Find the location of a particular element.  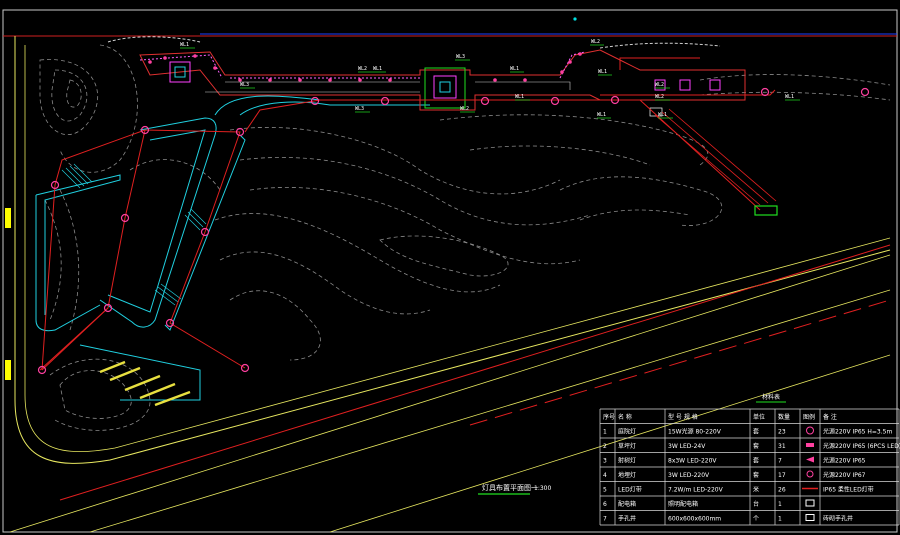

table-cell: 31 is located at coordinates (782, 446).